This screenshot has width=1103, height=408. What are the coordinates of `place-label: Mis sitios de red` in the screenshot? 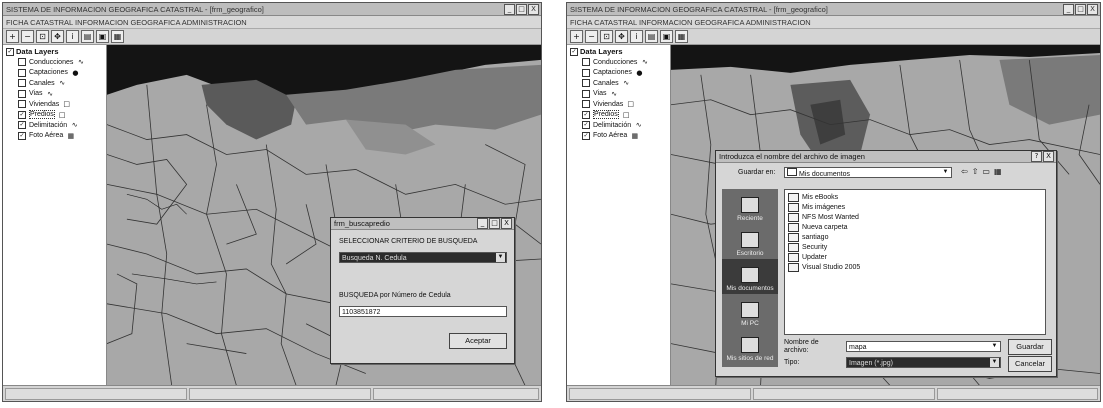 It's located at (750, 358).